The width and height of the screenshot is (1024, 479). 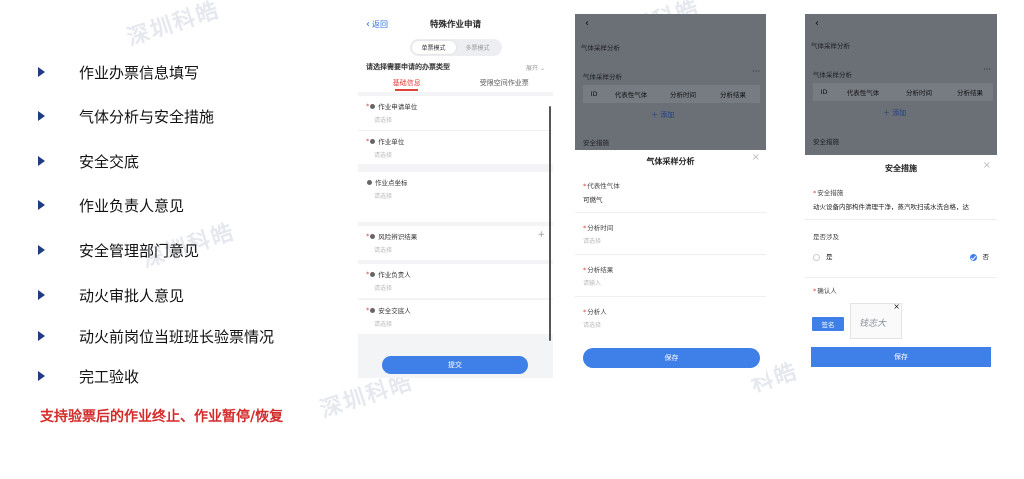 I want to click on feature-text: 气体分析与安全措施, so click(x=147, y=116).